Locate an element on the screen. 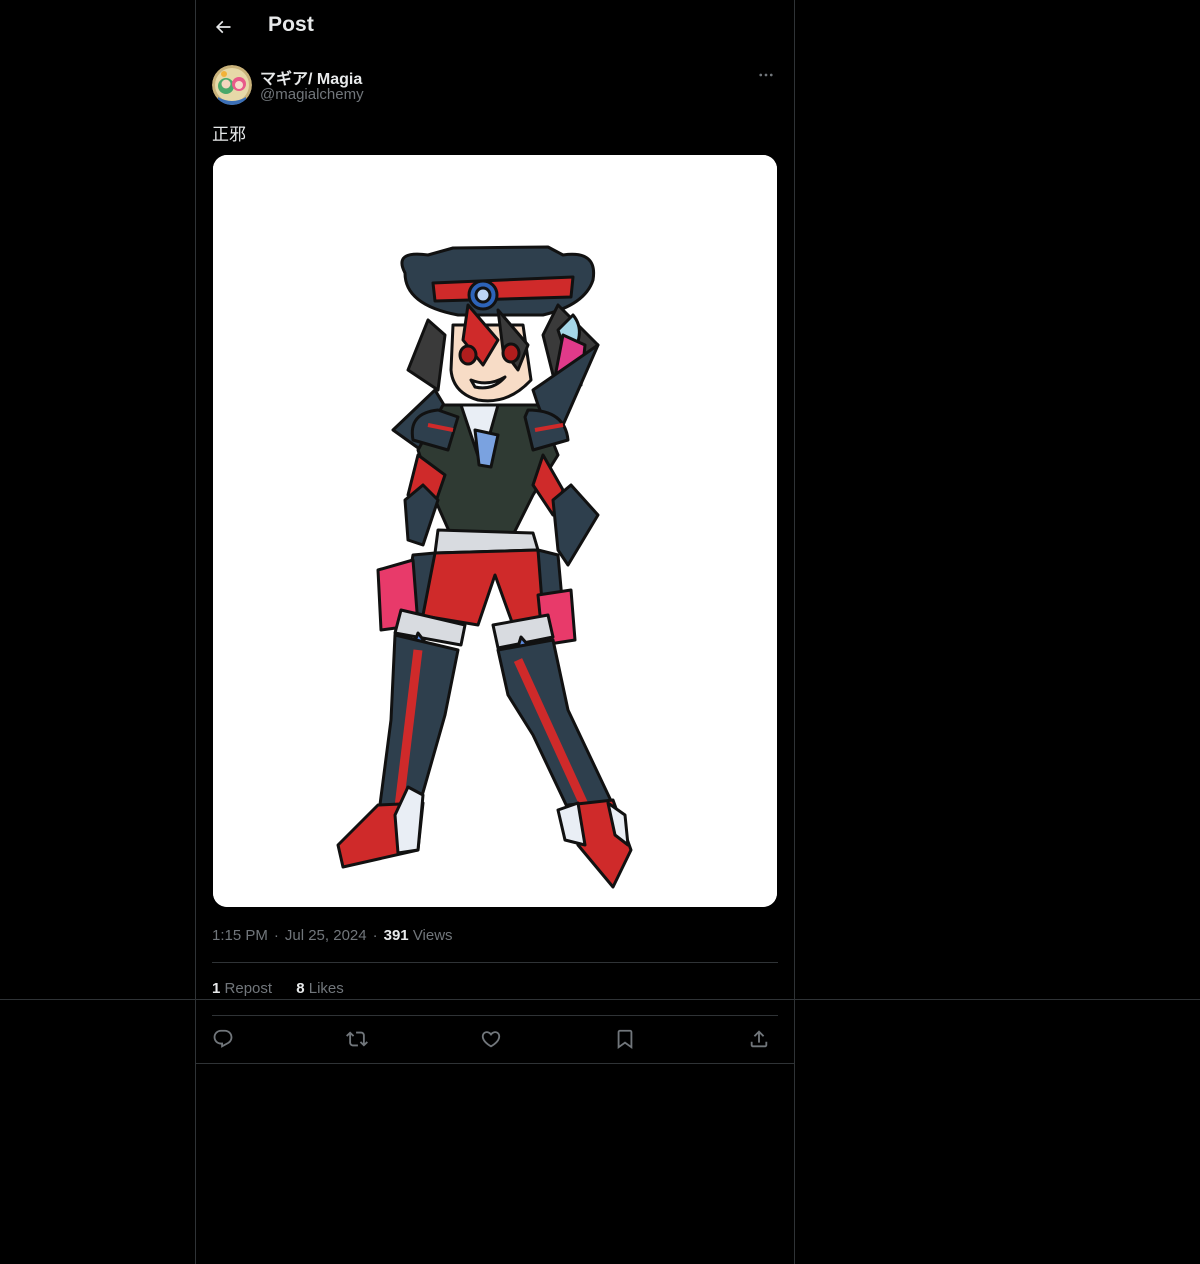 The image size is (1200, 1264). like-button is located at coordinates (491, 1039).